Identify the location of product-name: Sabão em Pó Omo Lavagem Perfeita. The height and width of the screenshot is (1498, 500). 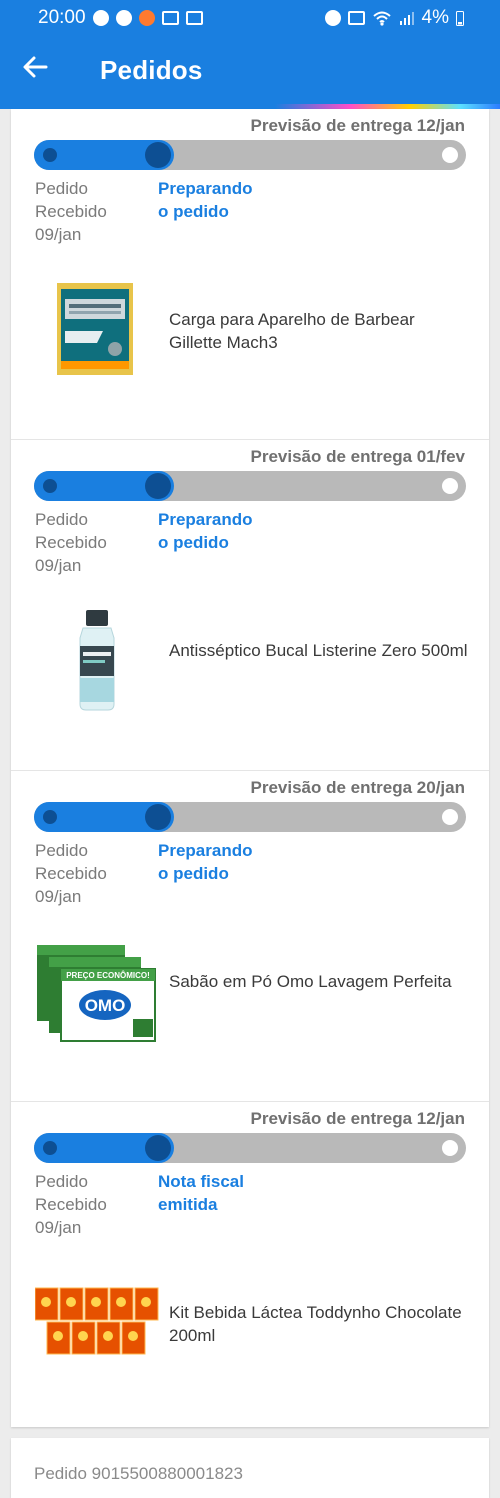
(310, 981).